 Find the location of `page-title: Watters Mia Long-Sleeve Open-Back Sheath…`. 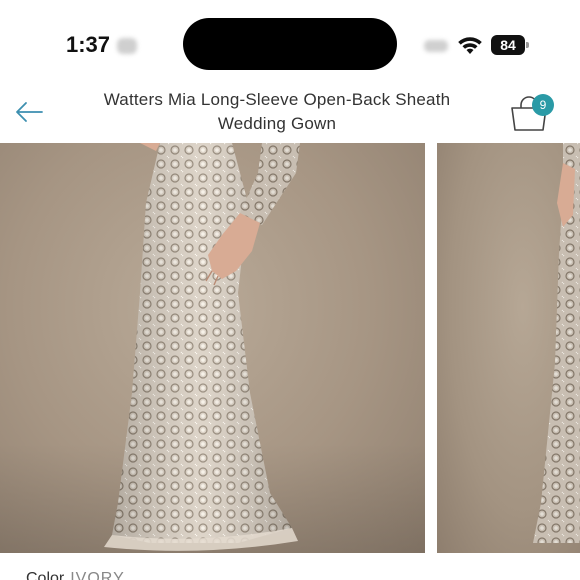

page-title: Watters Mia Long-Sleeve Open-Back Sheath… is located at coordinates (277, 112).